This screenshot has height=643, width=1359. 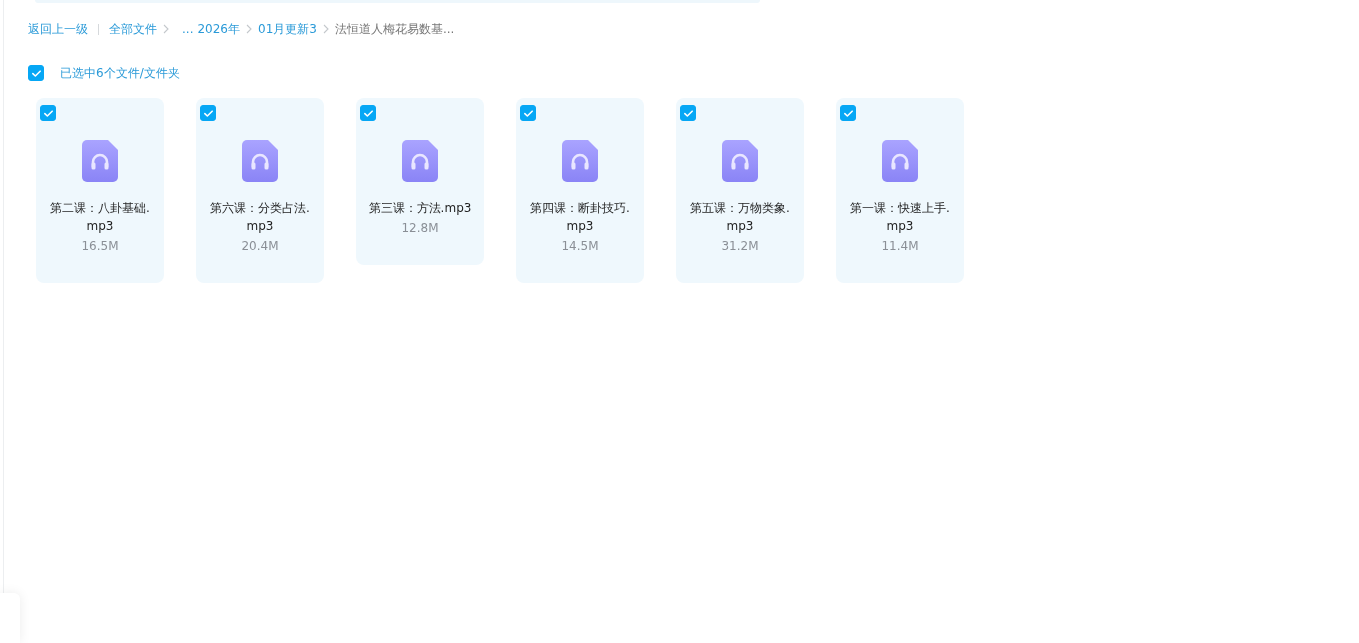 What do you see at coordinates (740, 246) in the screenshot?
I see `file-size: 31.2M` at bounding box center [740, 246].